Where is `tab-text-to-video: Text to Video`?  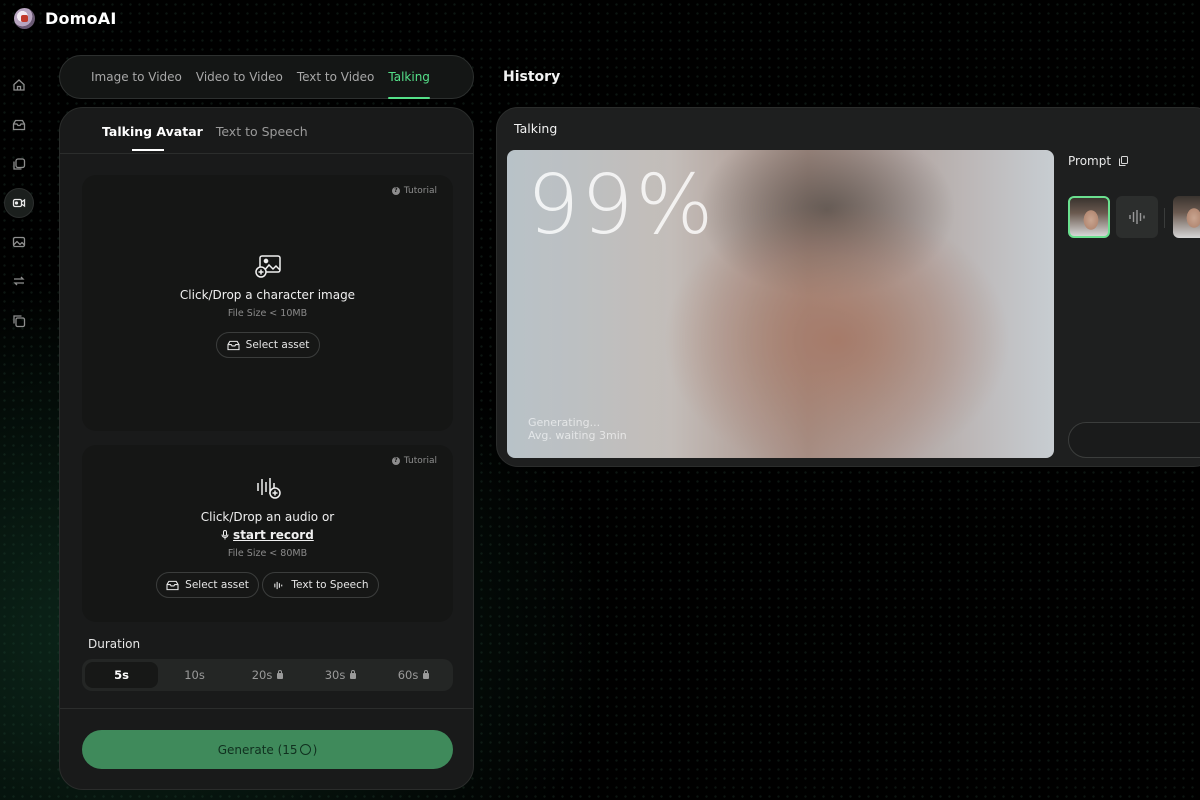 tab-text-to-video: Text to Video is located at coordinates (336, 77).